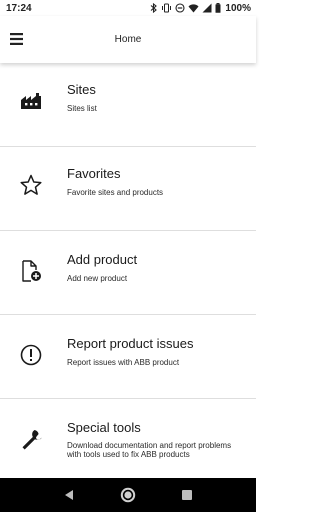 Image resolution: width=320 pixels, height=512 pixels. What do you see at coordinates (200, 8) in the screenshot?
I see `status-icons: 100%` at bounding box center [200, 8].